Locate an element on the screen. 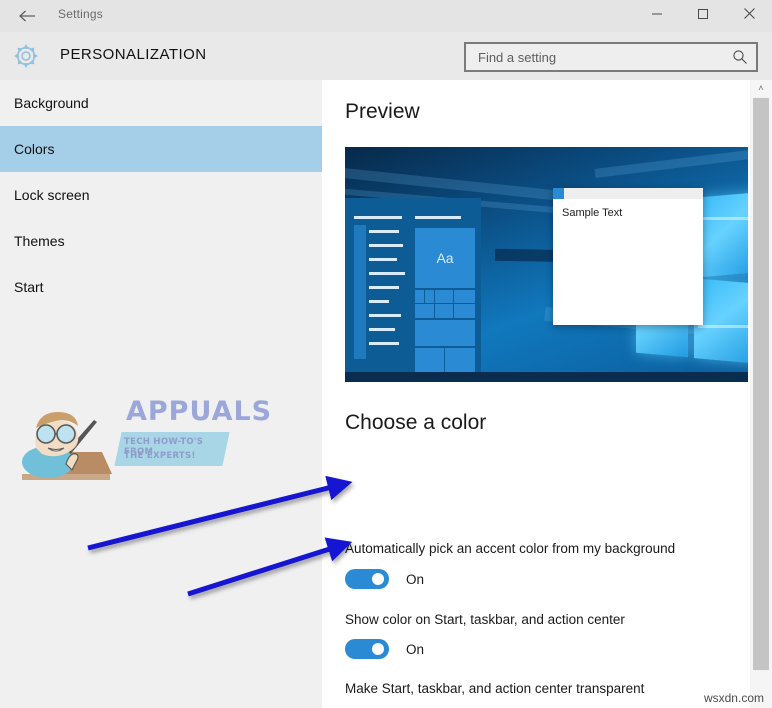 The image size is (772, 708). page-title: PERSONALIZATION is located at coordinates (133, 54).